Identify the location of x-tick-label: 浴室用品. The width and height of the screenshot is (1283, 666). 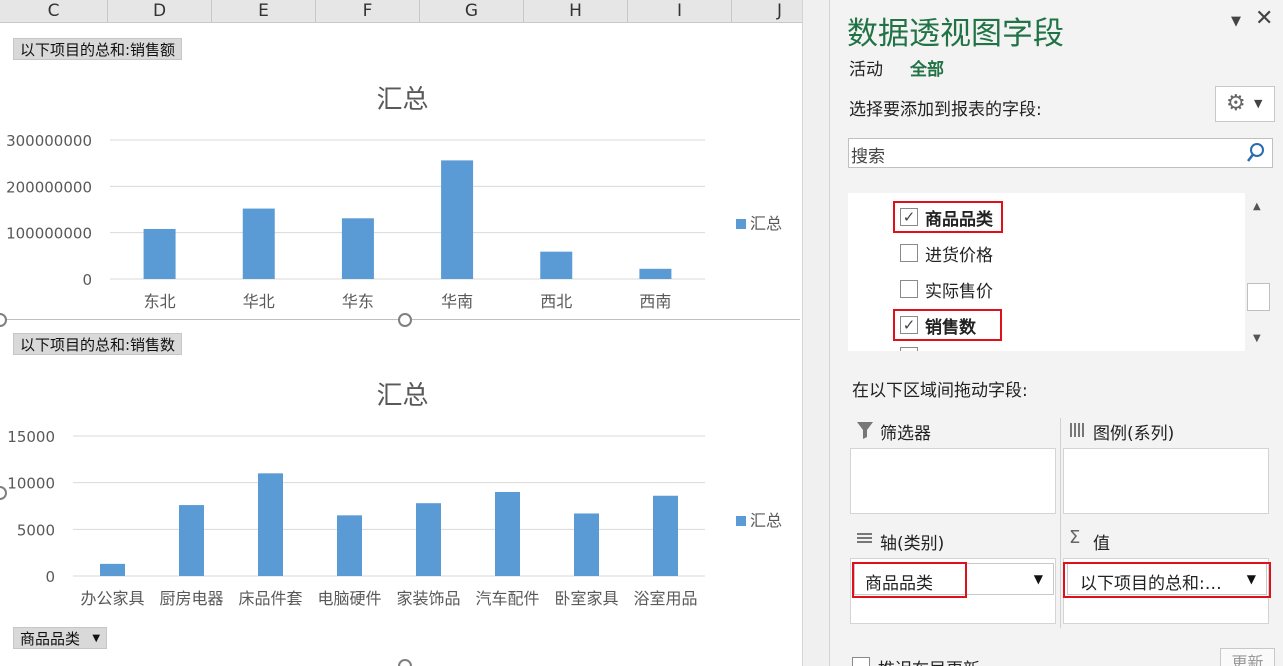
(665, 598).